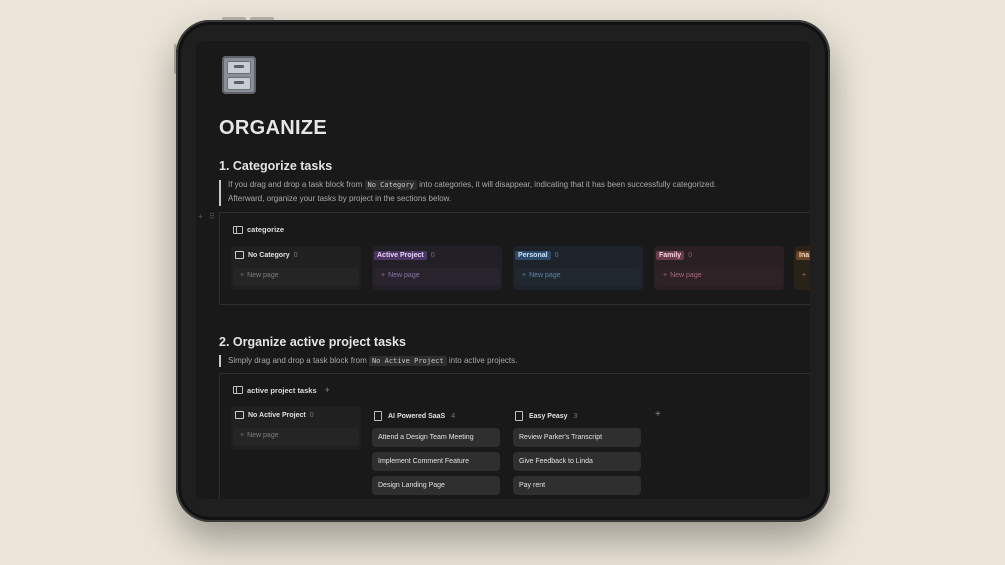 Image resolution: width=1005 pixels, height=565 pixels. I want to click on column-header: Easy Peasy 3, so click(546, 416).